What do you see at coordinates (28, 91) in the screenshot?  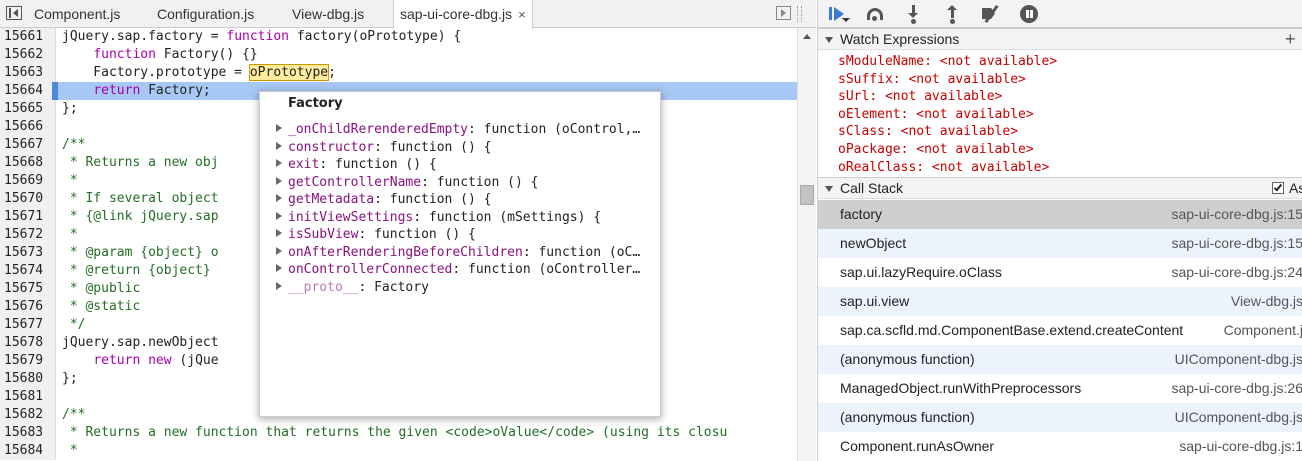 I see `line-number: 15664` at bounding box center [28, 91].